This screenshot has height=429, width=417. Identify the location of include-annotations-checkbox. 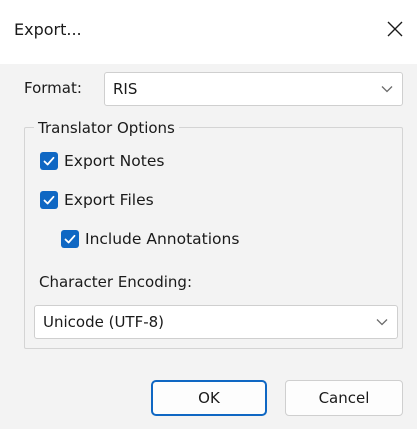
(70, 239).